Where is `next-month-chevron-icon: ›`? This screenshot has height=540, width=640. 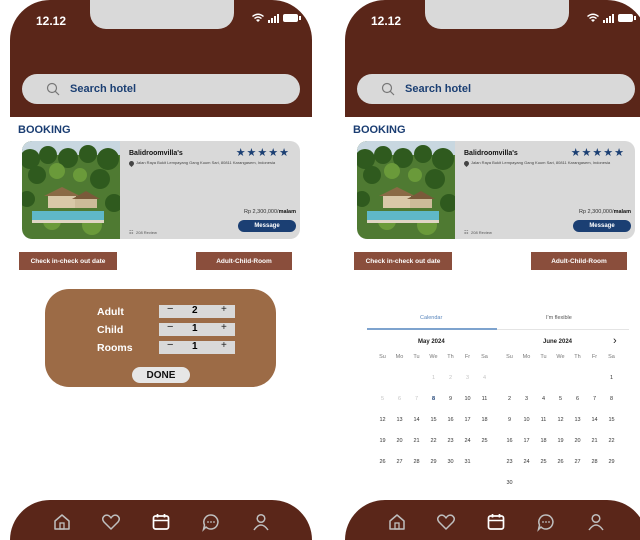 next-month-chevron-icon: › is located at coordinates (615, 341).